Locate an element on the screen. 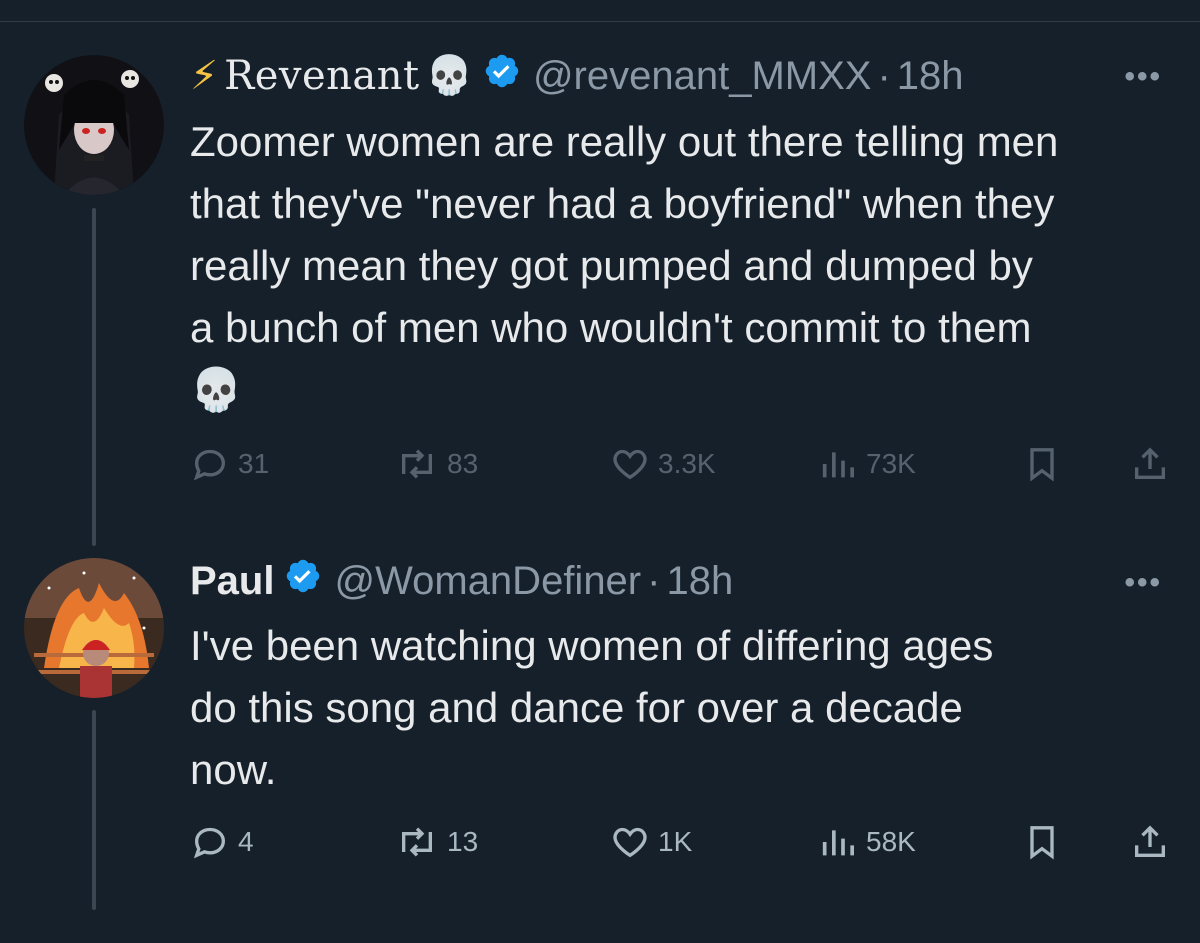  skull-emoji: 💀 is located at coordinates (449, 76).